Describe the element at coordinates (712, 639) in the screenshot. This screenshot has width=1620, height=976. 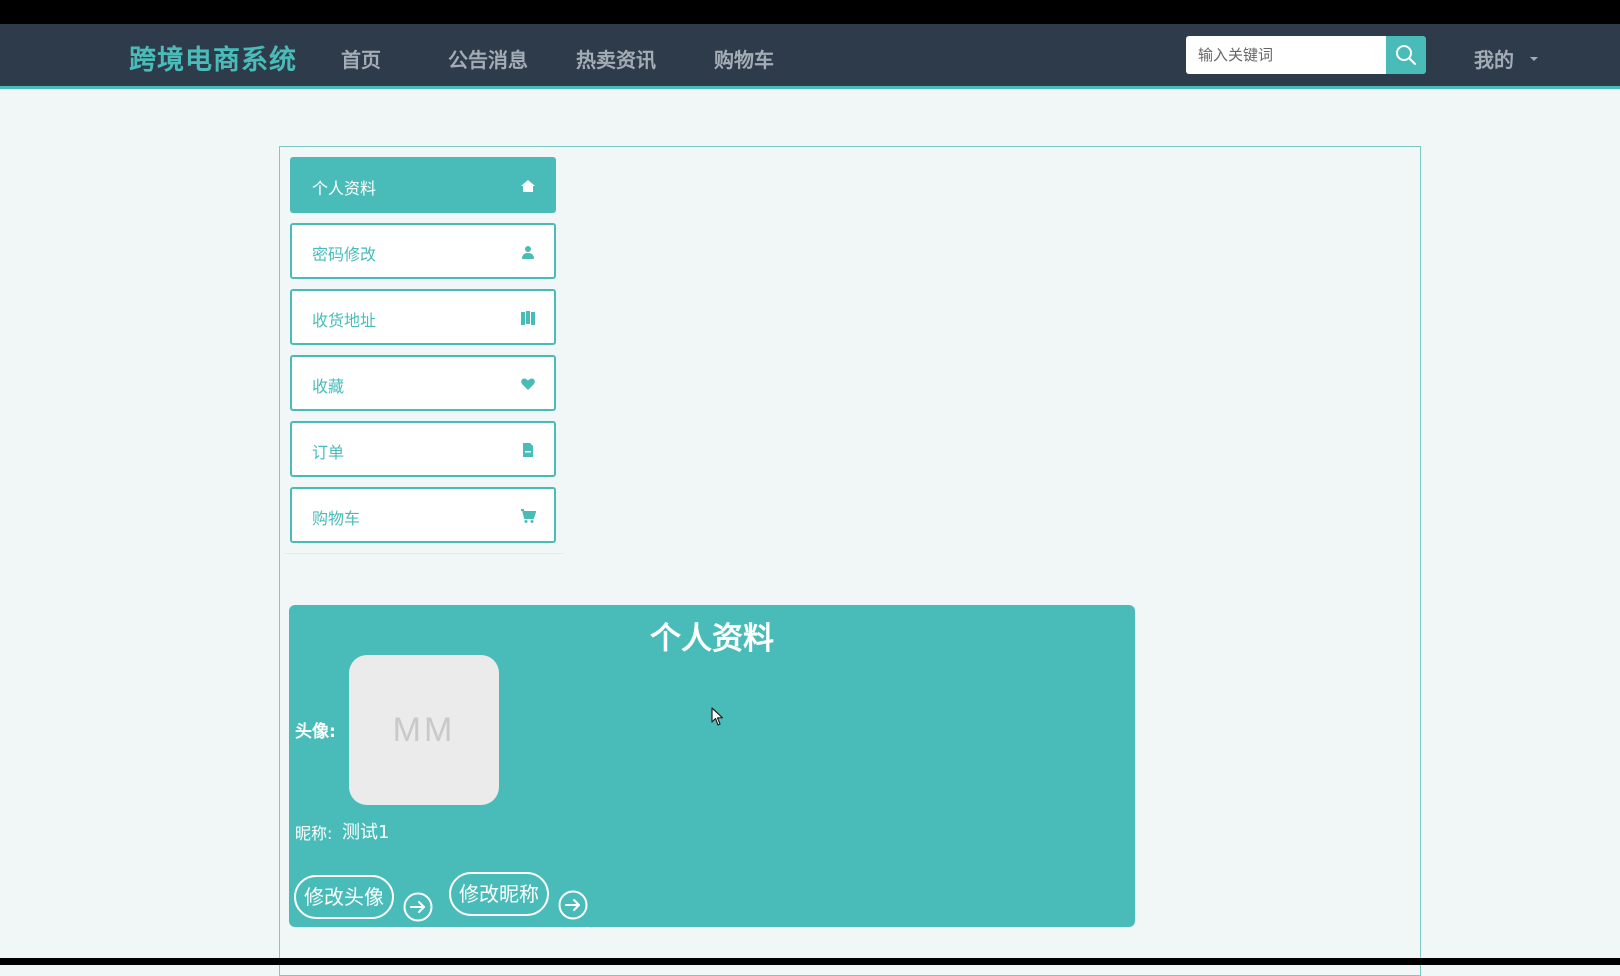
I see `profile-title: 个人资料` at that location.